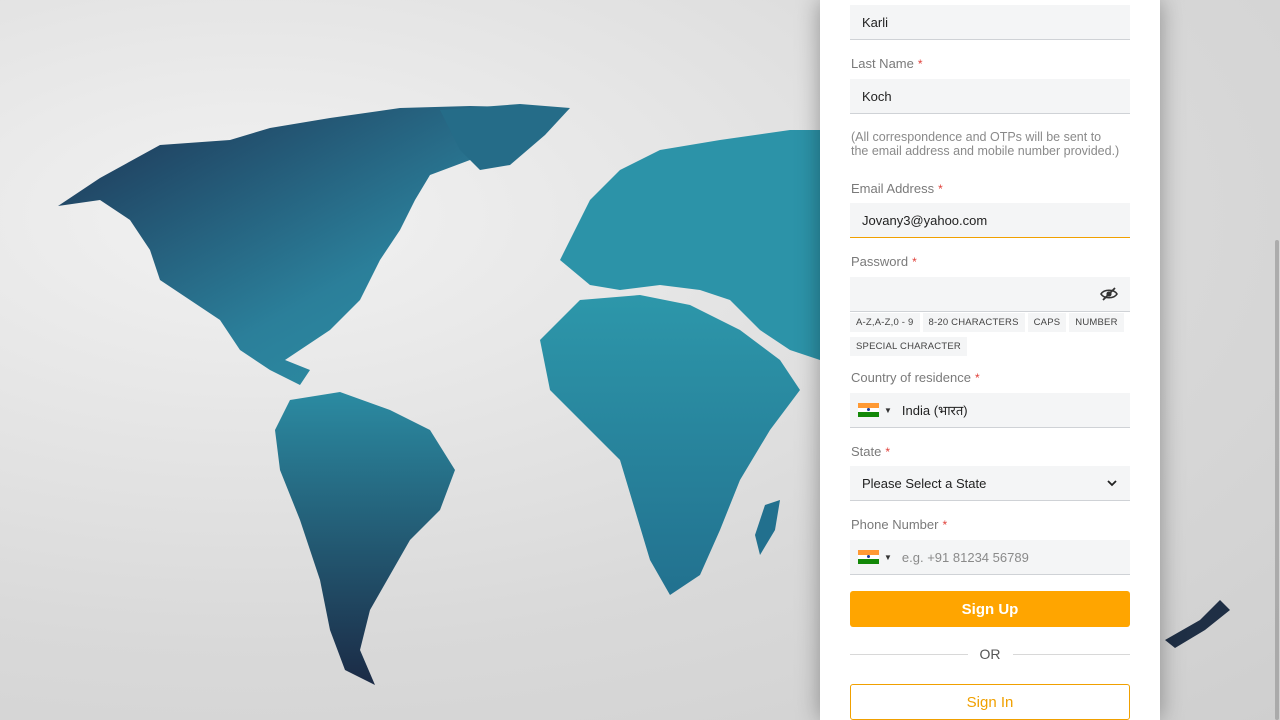 The height and width of the screenshot is (720, 1280). I want to click on page-scrollbar, so click(1276, 360).